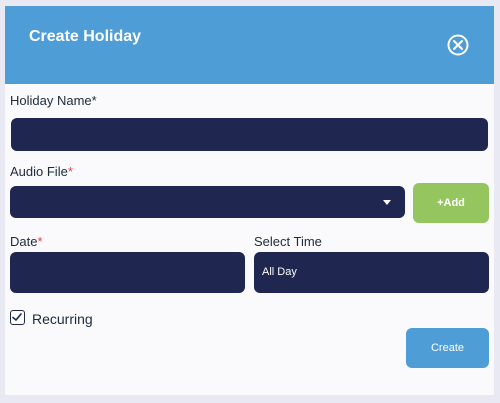 The height and width of the screenshot is (403, 500). What do you see at coordinates (447, 348) in the screenshot?
I see `create-button: Create` at bounding box center [447, 348].